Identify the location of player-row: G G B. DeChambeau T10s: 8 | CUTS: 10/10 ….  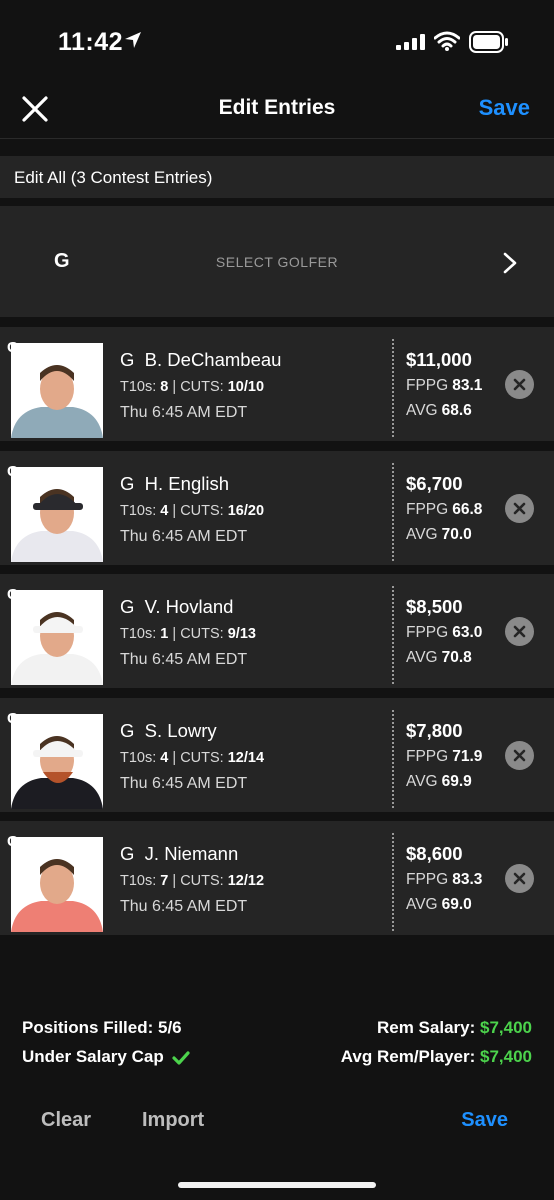
(277, 384).